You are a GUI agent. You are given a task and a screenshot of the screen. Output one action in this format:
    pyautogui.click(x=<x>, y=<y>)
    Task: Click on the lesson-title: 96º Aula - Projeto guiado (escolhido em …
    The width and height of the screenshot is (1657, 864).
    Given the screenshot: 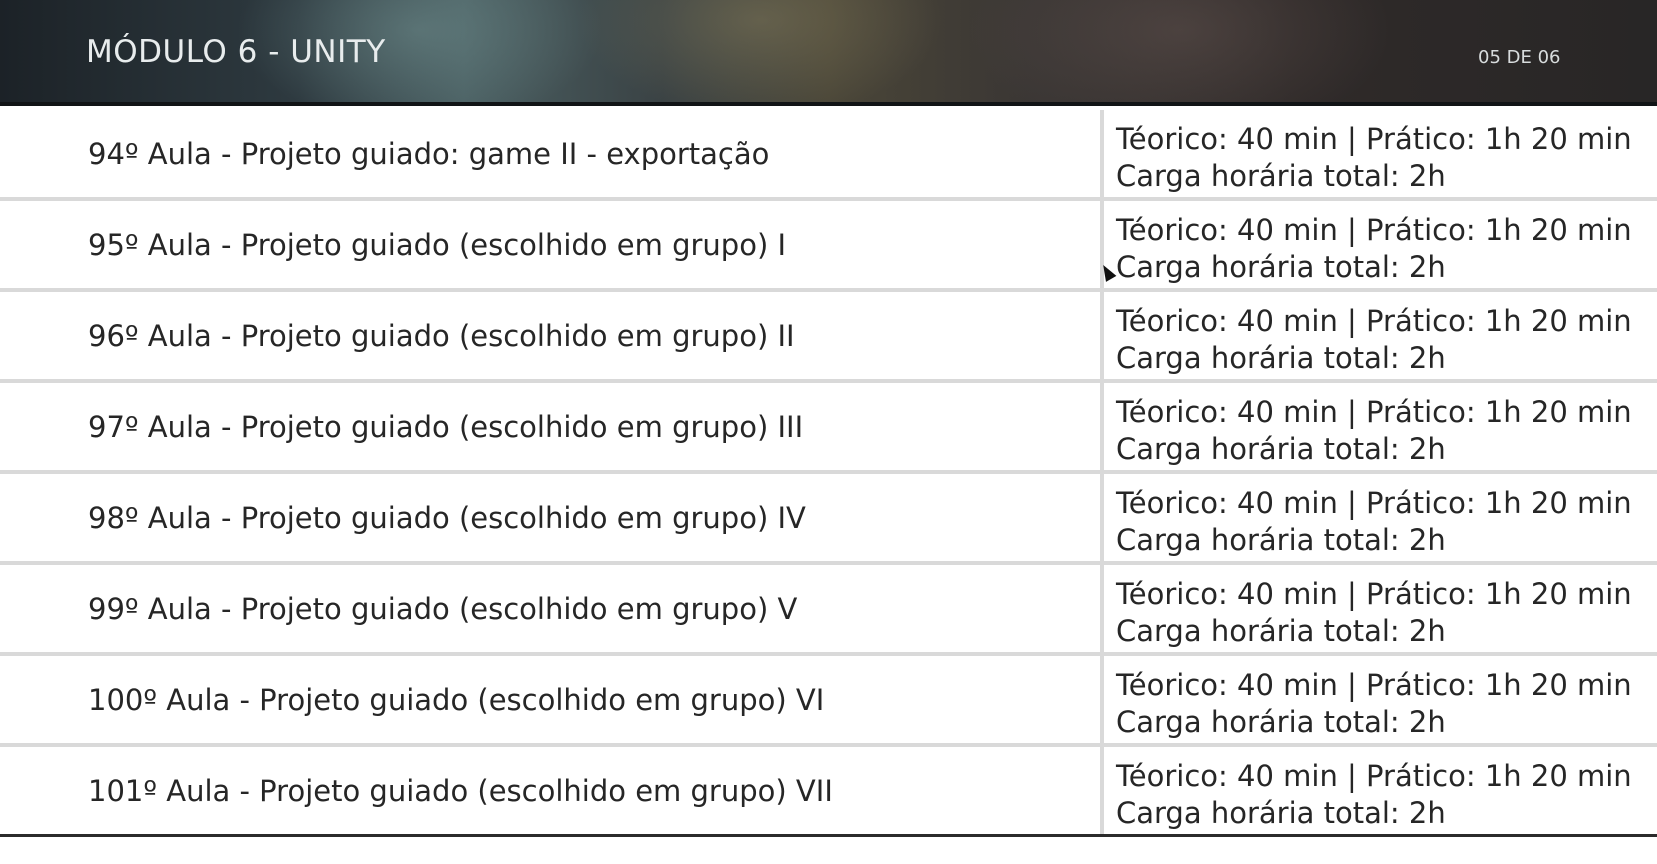 What is the action you would take?
    pyautogui.click(x=441, y=335)
    